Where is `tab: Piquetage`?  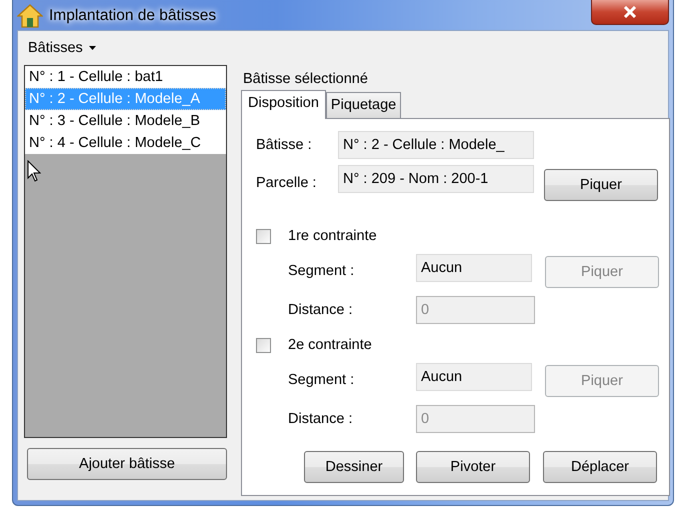
tab: Piquetage is located at coordinates (364, 105).